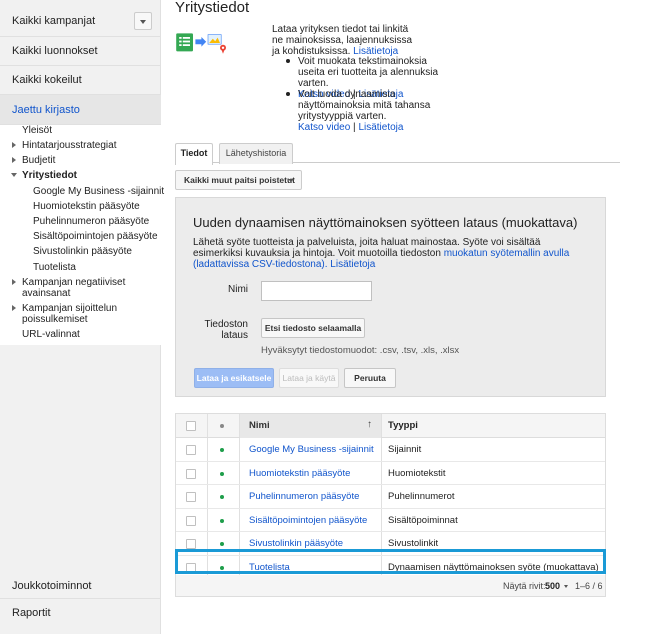  I want to click on rows-per-page-label: Näytä rivit:, so click(524, 586).